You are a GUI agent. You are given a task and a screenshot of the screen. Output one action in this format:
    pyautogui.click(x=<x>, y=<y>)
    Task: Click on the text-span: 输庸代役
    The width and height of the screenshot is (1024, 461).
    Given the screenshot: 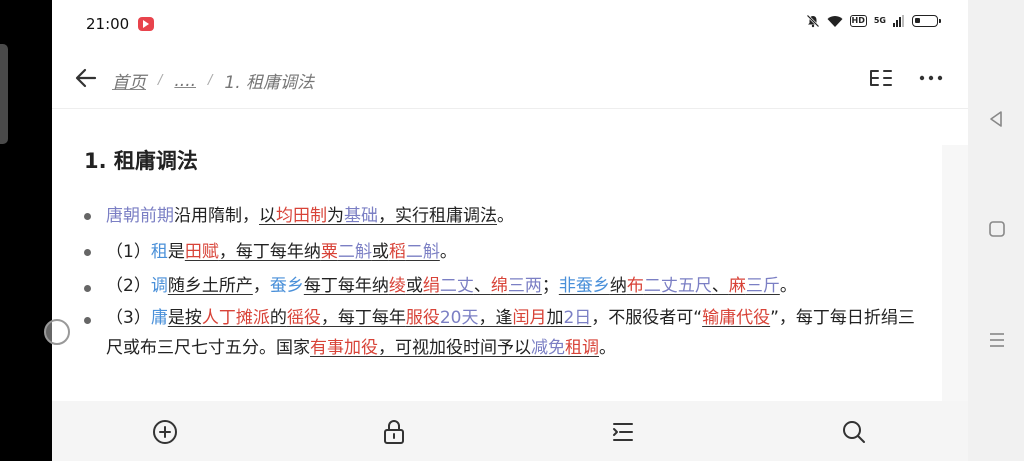 What is the action you would take?
    pyautogui.click(x=736, y=318)
    